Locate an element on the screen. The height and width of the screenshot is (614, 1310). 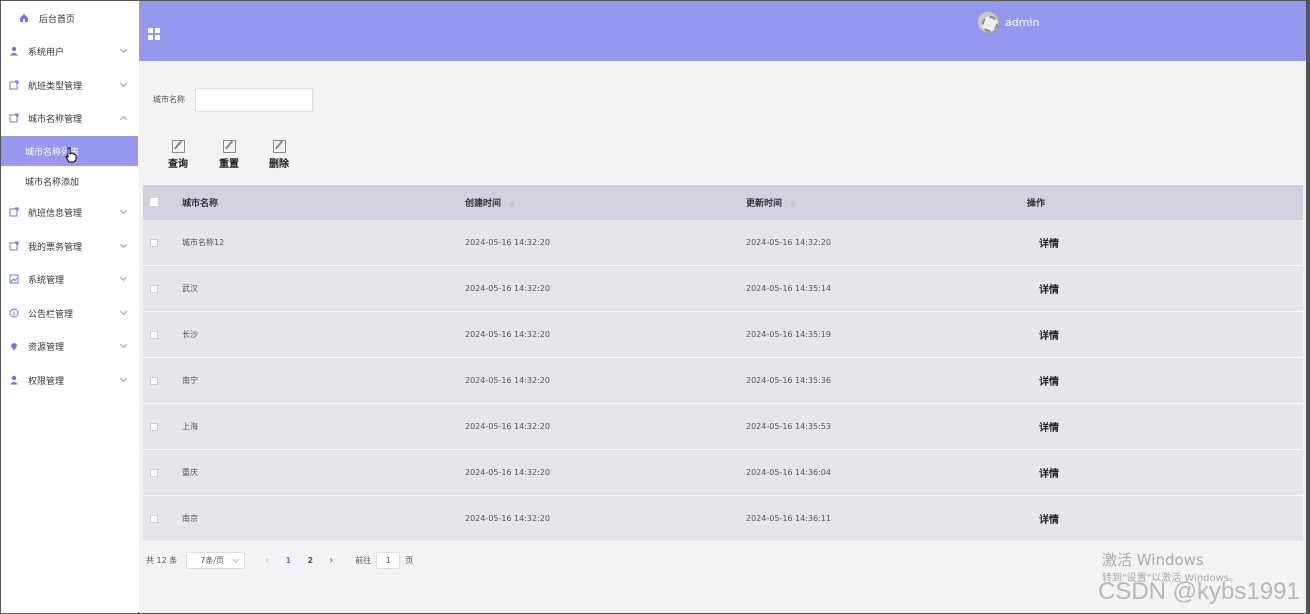
table-header: 城市名称 创建时间 更新时间 操作 is located at coordinates (723, 202).